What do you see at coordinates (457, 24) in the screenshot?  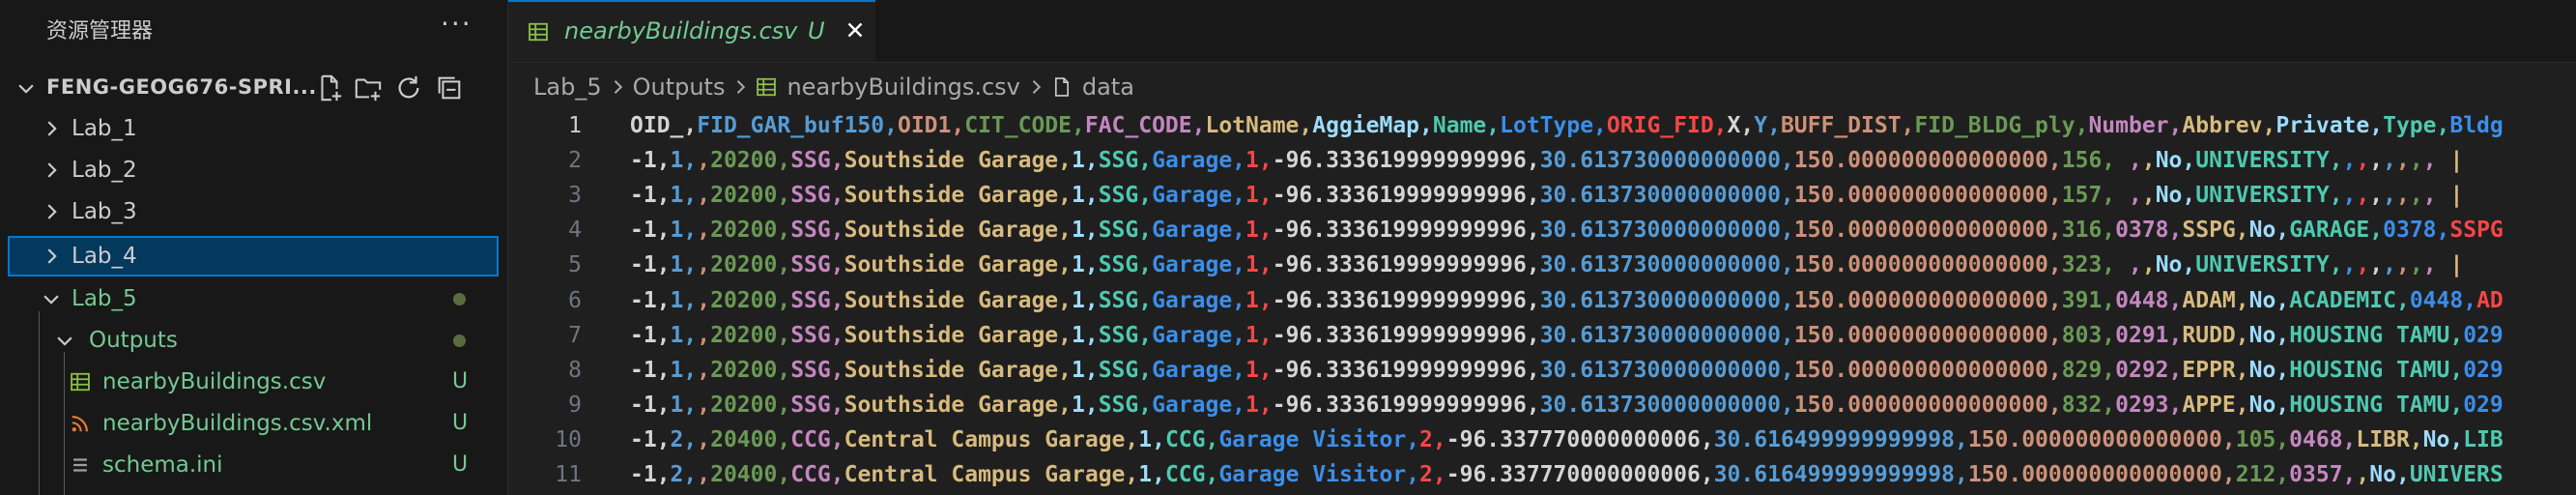 I see `more-actions-icon: ···` at bounding box center [457, 24].